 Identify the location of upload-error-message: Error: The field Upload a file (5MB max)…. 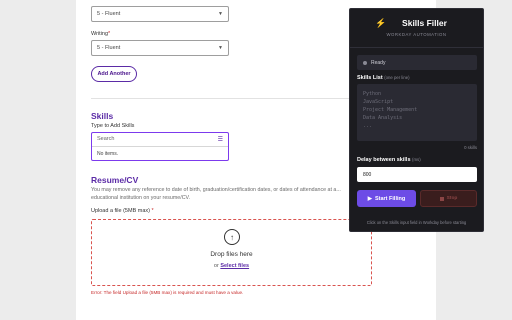
(167, 292).